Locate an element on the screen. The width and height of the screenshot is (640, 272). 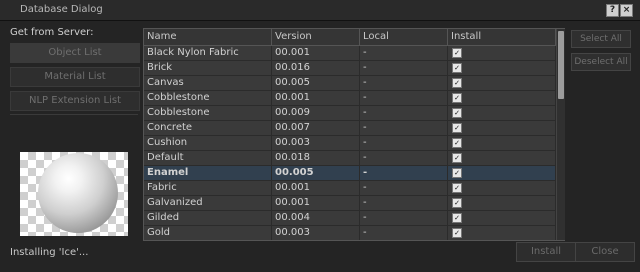
row-name: Default is located at coordinates (208, 158).